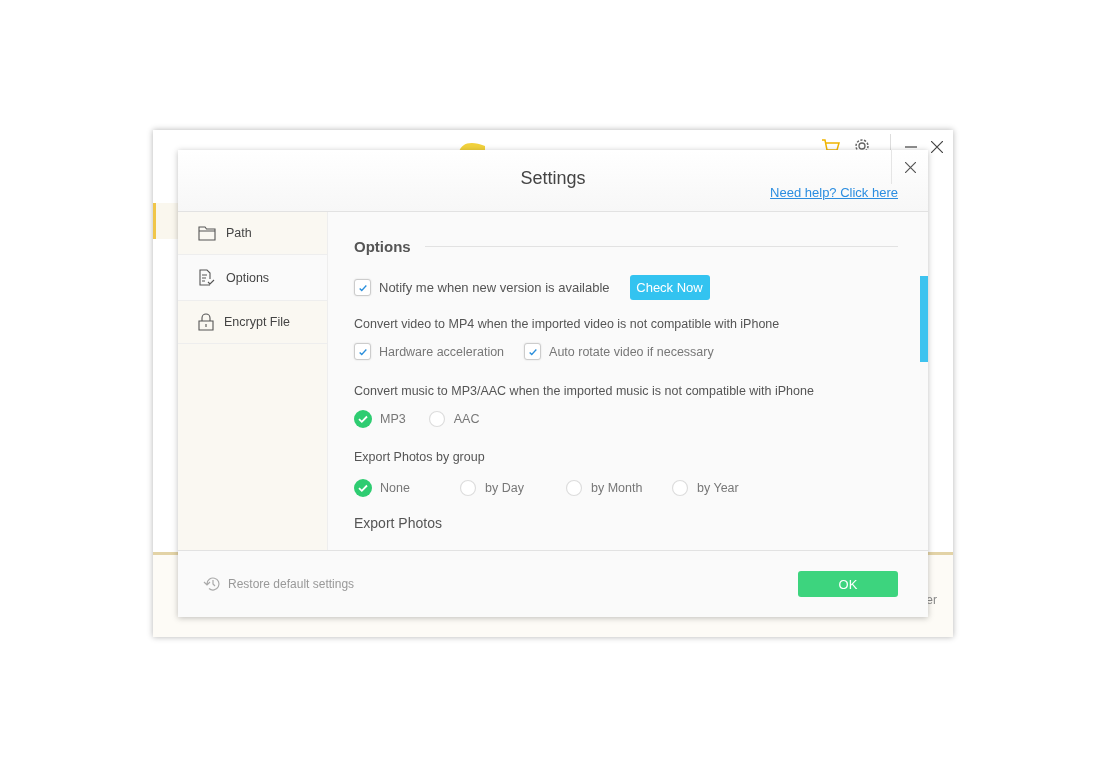  I want to click on setting-label: Convert music to MP3/AAC when the imported music is not compatible with iPhone, so click(584, 391).